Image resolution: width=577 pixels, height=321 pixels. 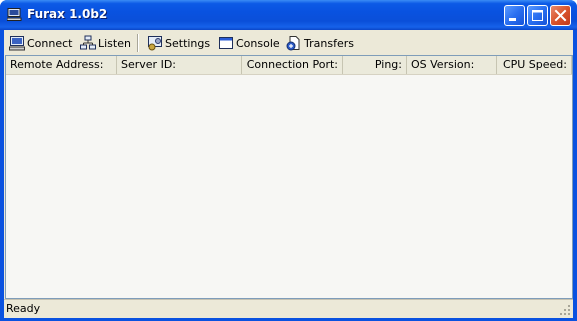 I want to click on listen-label: Listen, so click(x=114, y=43).